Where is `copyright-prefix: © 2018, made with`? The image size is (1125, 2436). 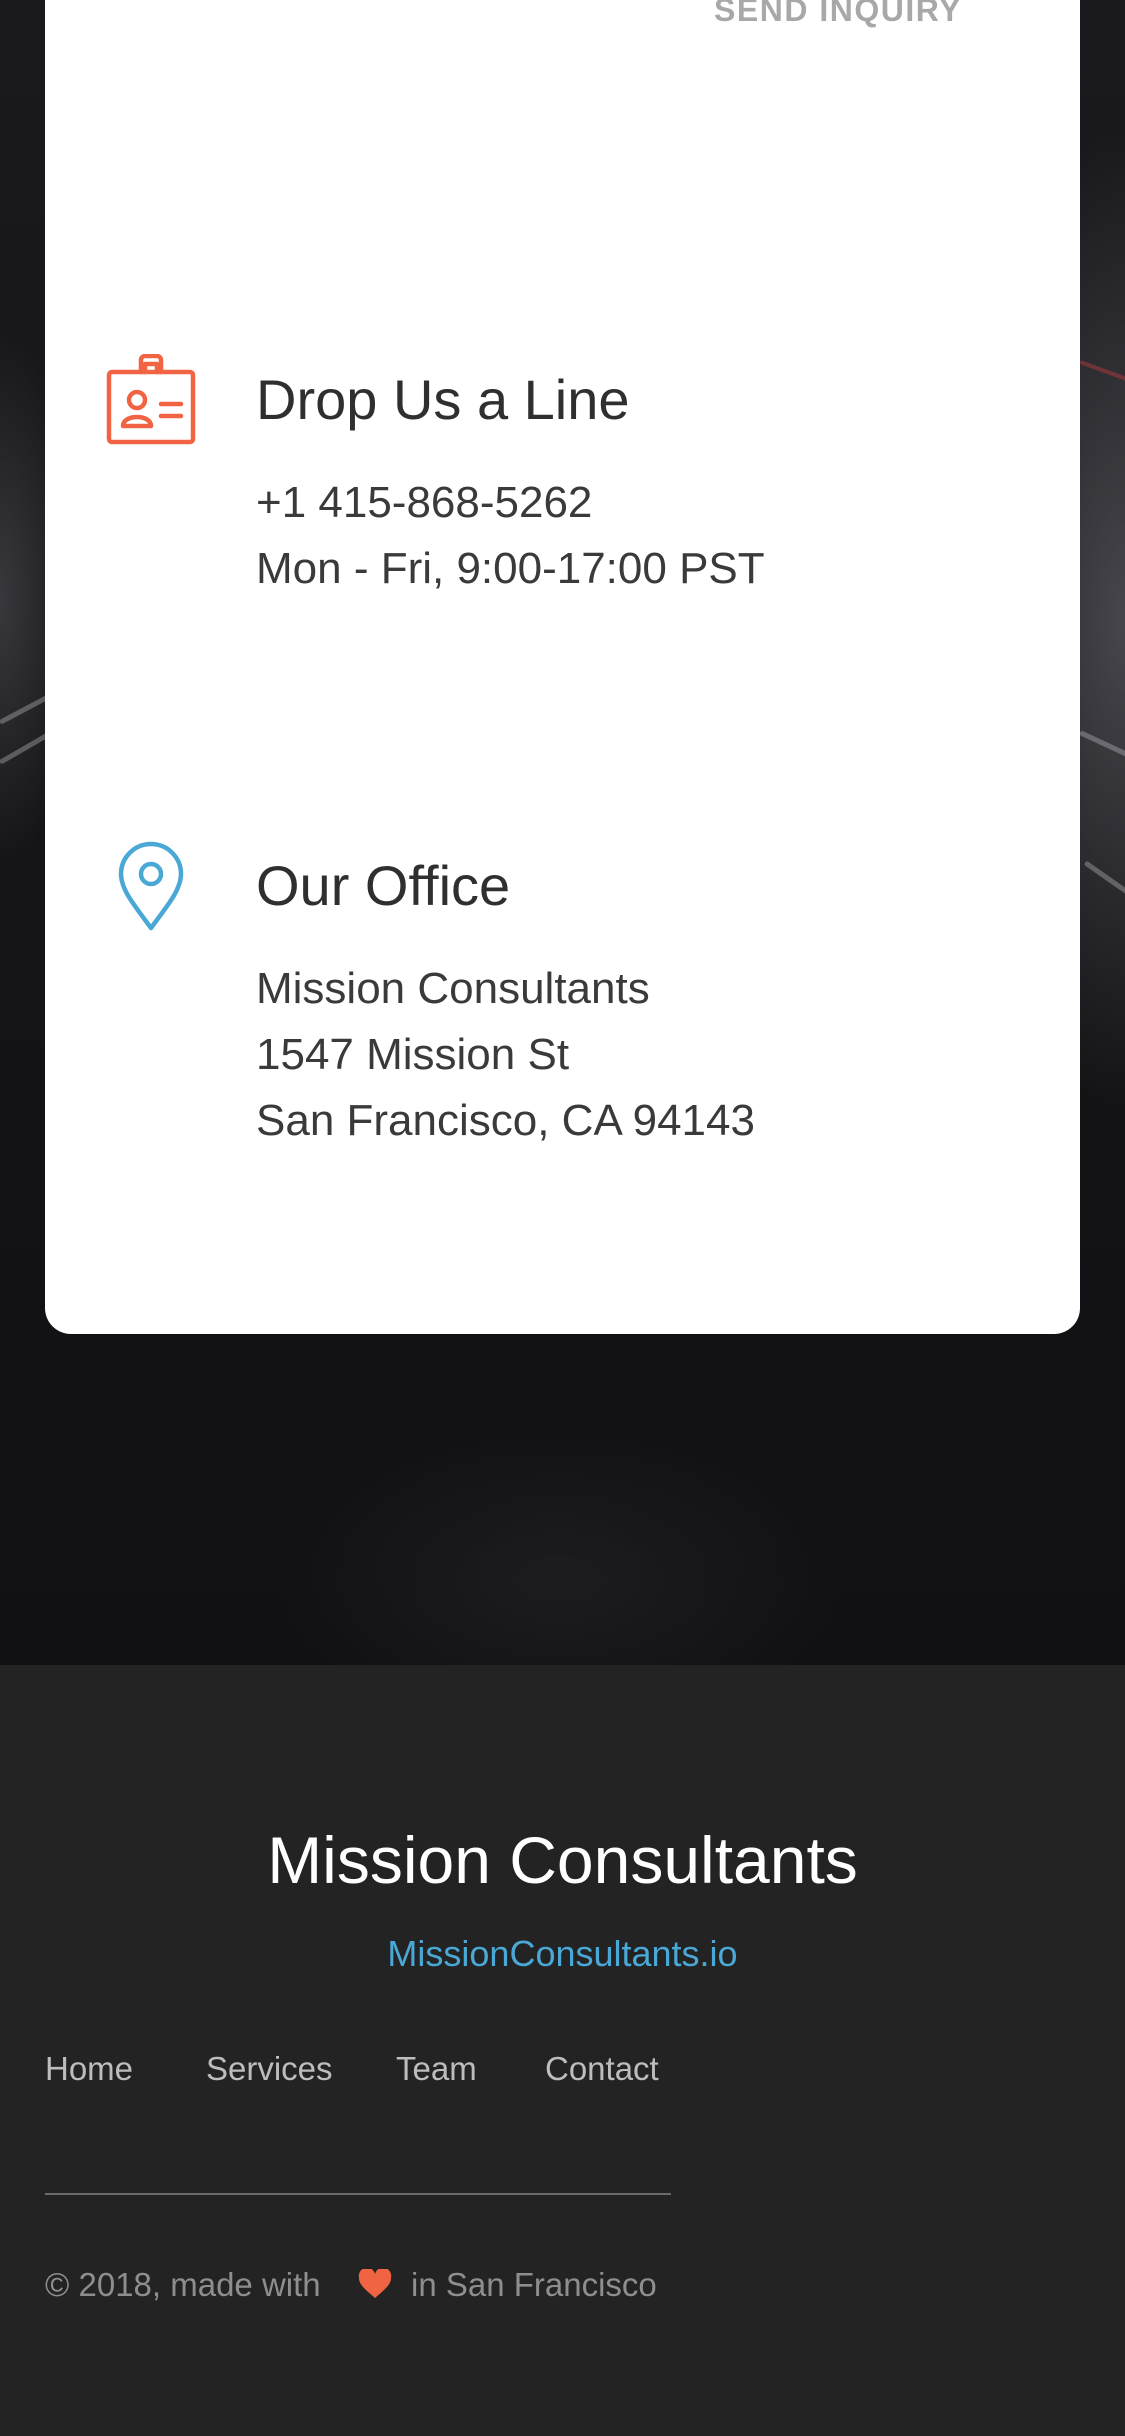 copyright-prefix: © 2018, made with is located at coordinates (183, 2284).